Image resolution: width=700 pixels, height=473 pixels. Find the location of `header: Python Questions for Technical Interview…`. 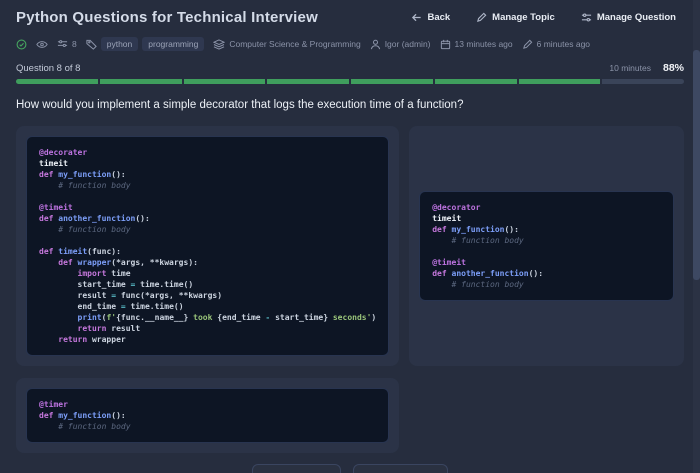

header: Python Questions for Technical Interview… is located at coordinates (350, 14).